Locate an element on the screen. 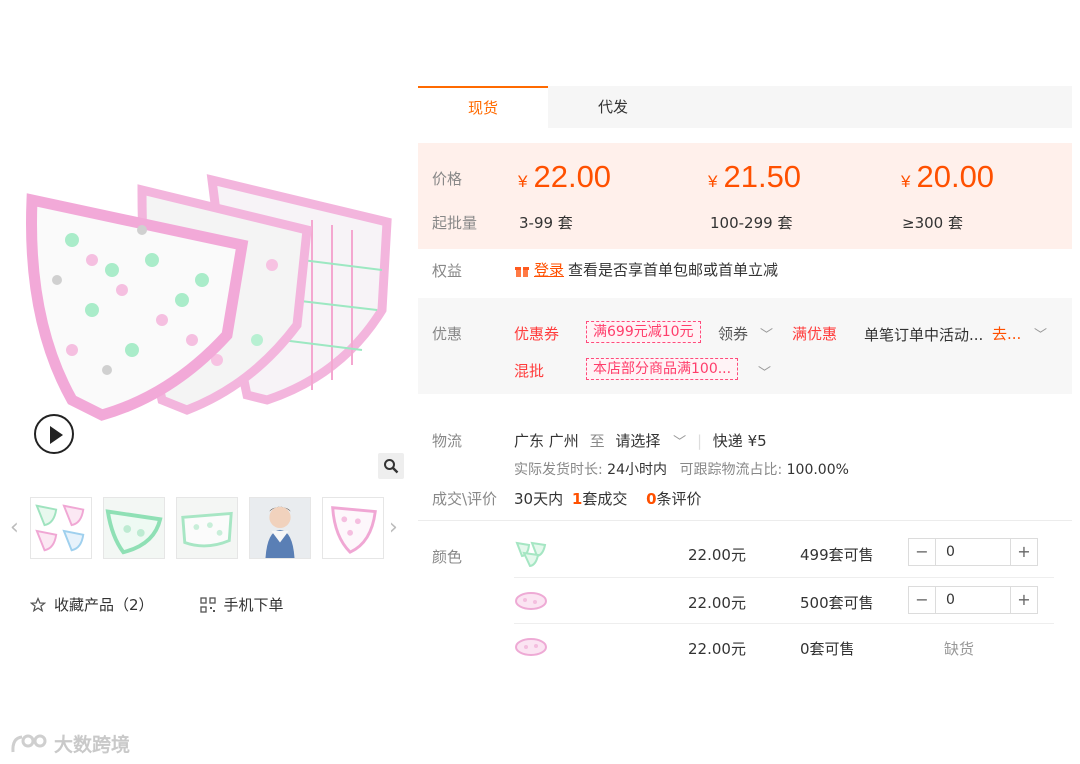 The image size is (1080, 764). watermark-logo-icon is located at coordinates (29, 743).